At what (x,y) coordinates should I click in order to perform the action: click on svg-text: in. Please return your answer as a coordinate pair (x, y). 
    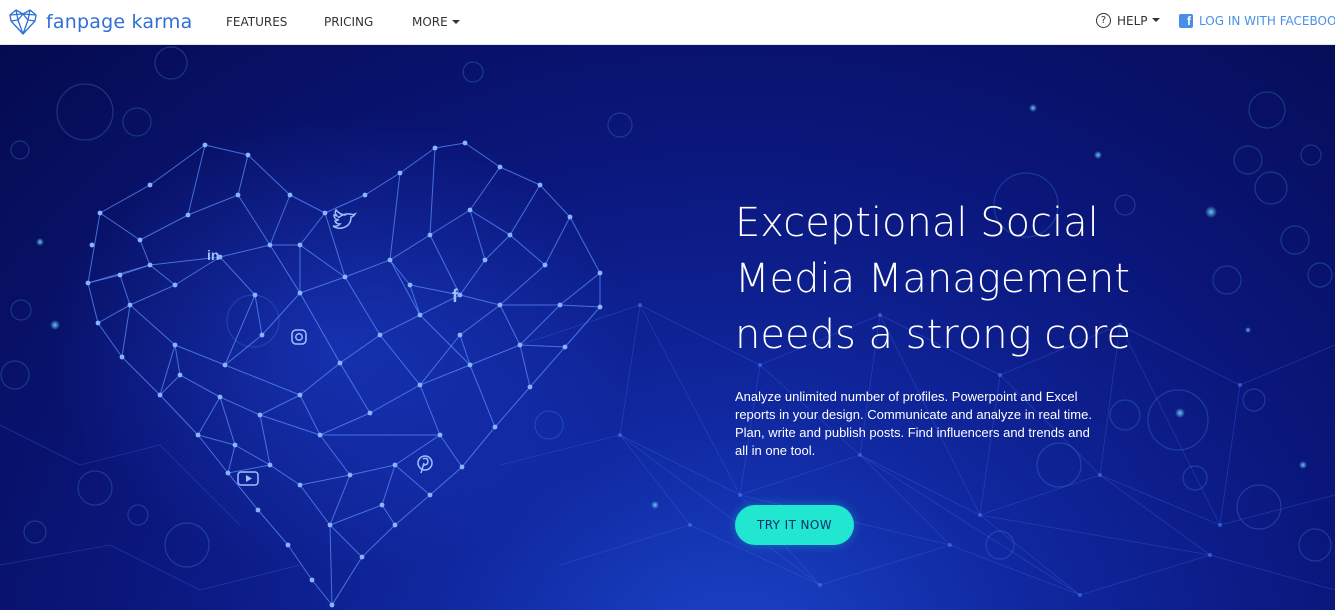
    Looking at the image, I should click on (213, 255).